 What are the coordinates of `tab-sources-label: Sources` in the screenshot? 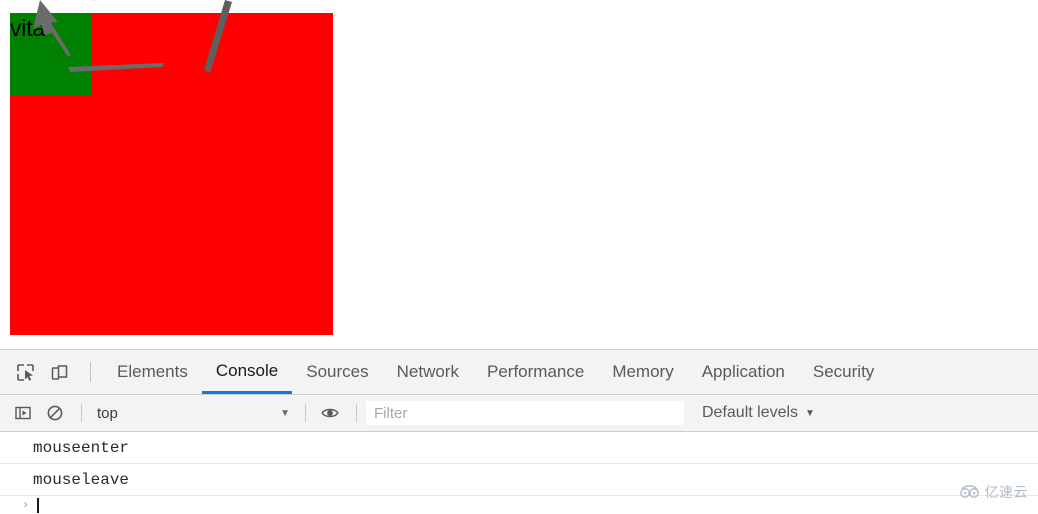 It's located at (337, 371).